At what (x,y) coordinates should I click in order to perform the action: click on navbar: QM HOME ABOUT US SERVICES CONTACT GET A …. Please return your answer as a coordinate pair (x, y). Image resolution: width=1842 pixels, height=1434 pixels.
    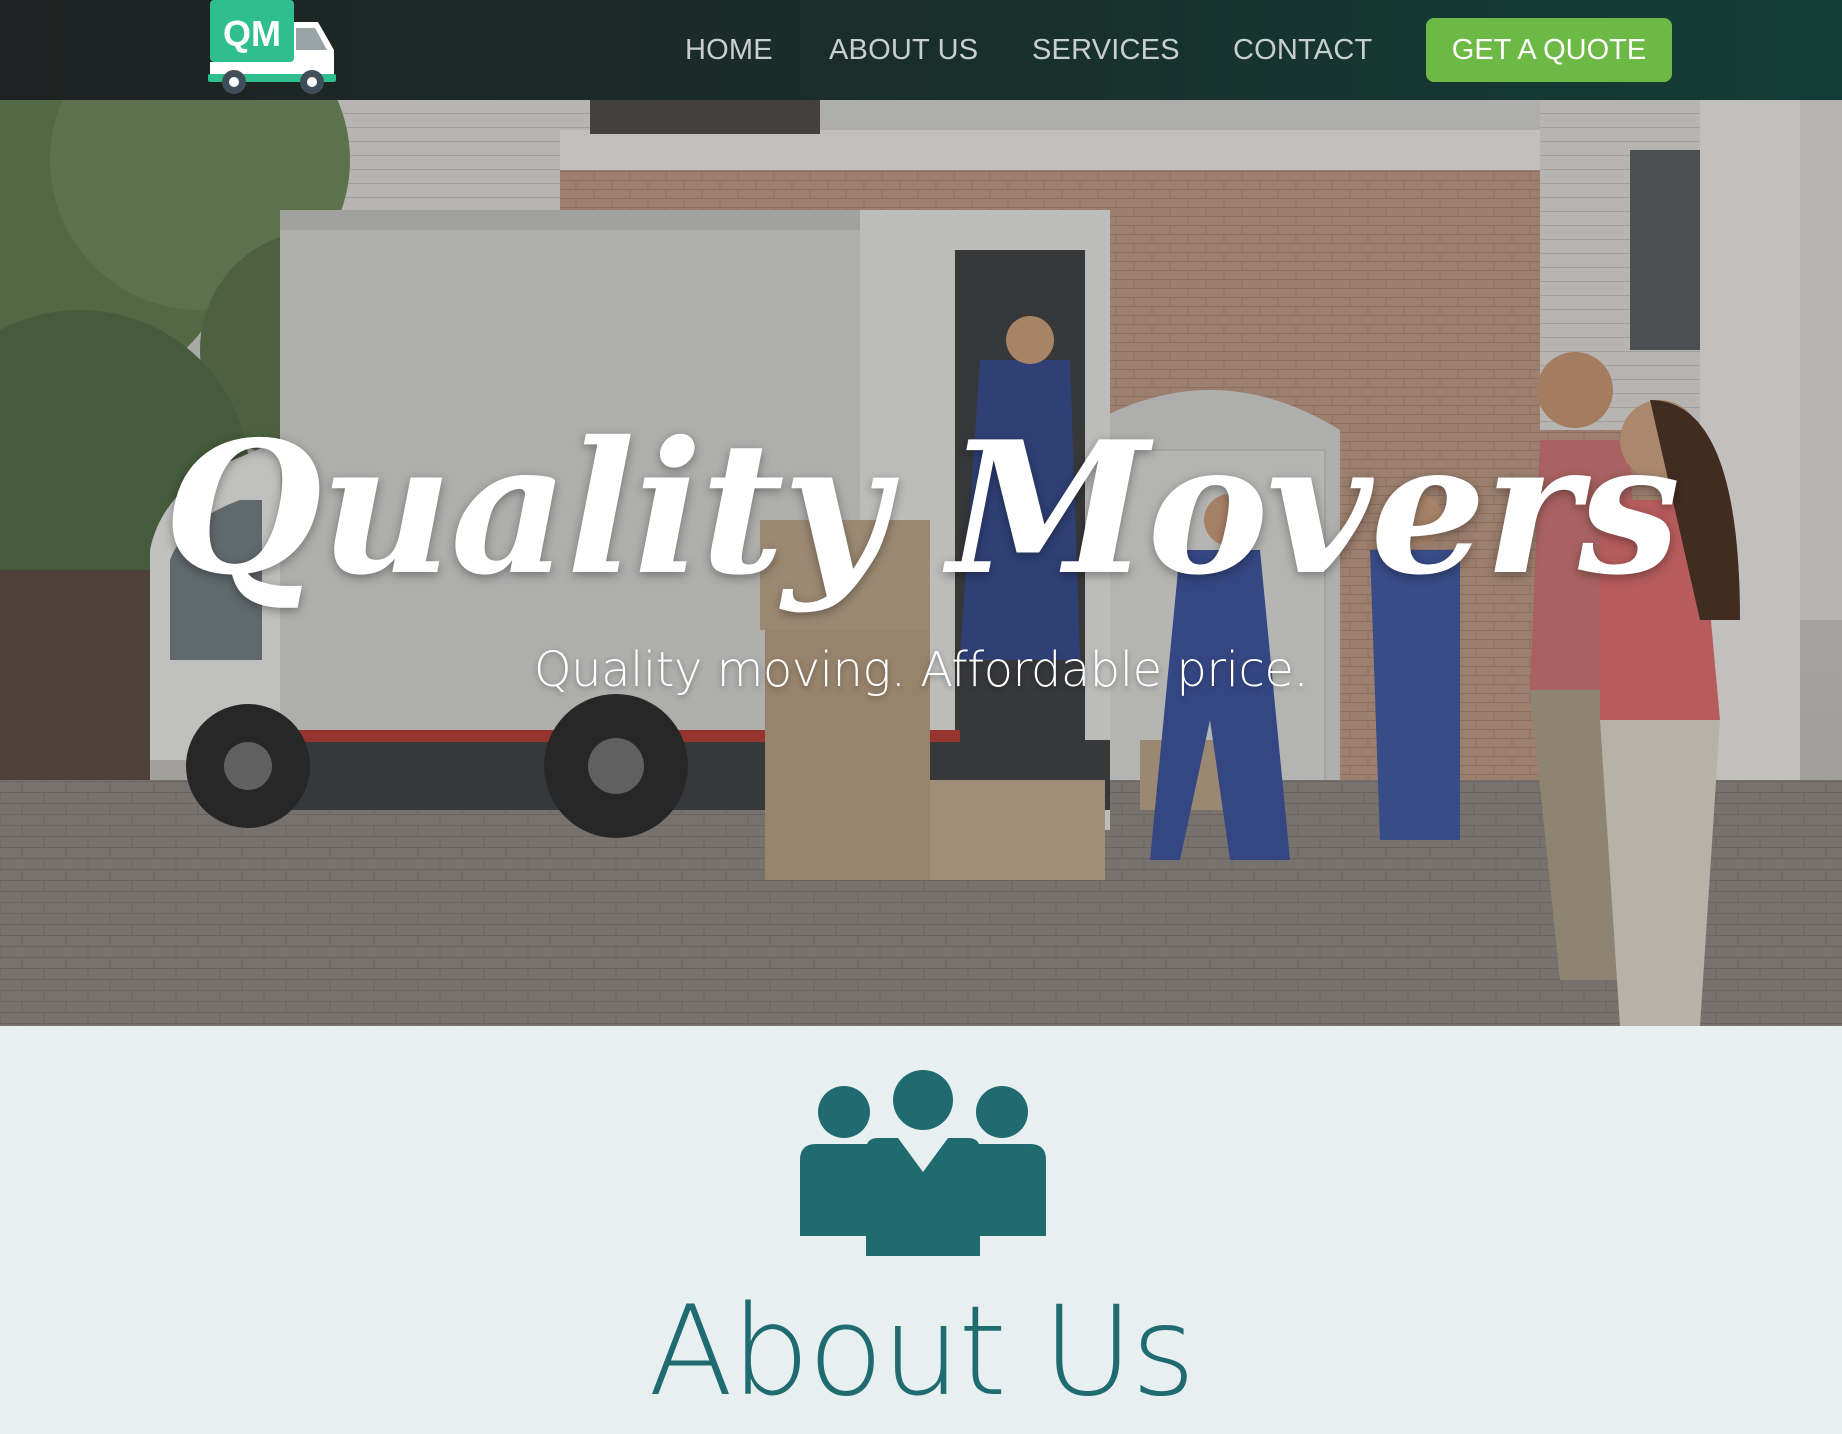
    Looking at the image, I should click on (921, 50).